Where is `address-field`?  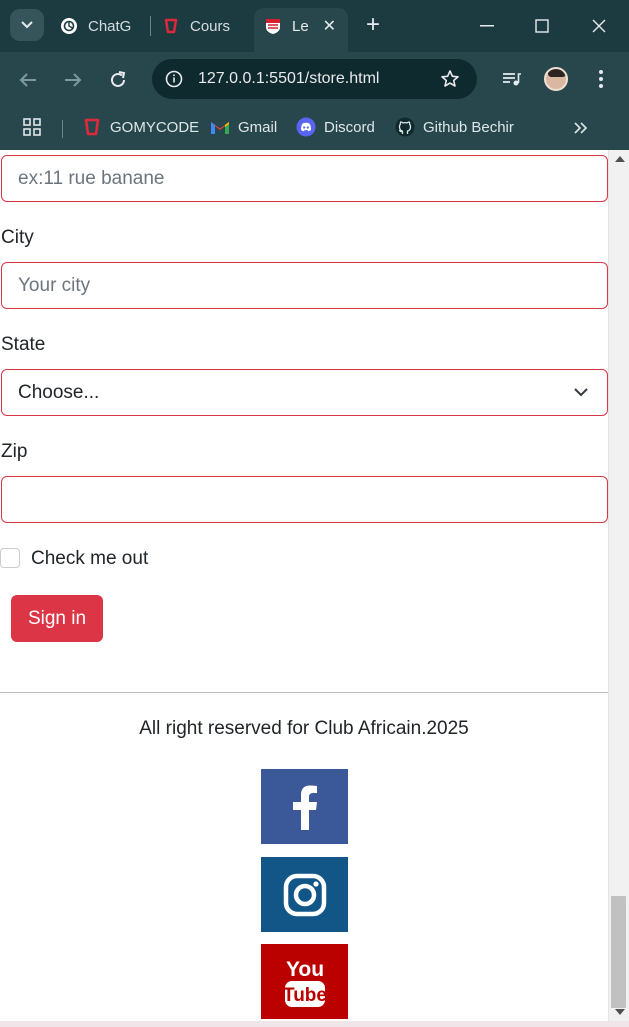 address-field is located at coordinates (304, 178).